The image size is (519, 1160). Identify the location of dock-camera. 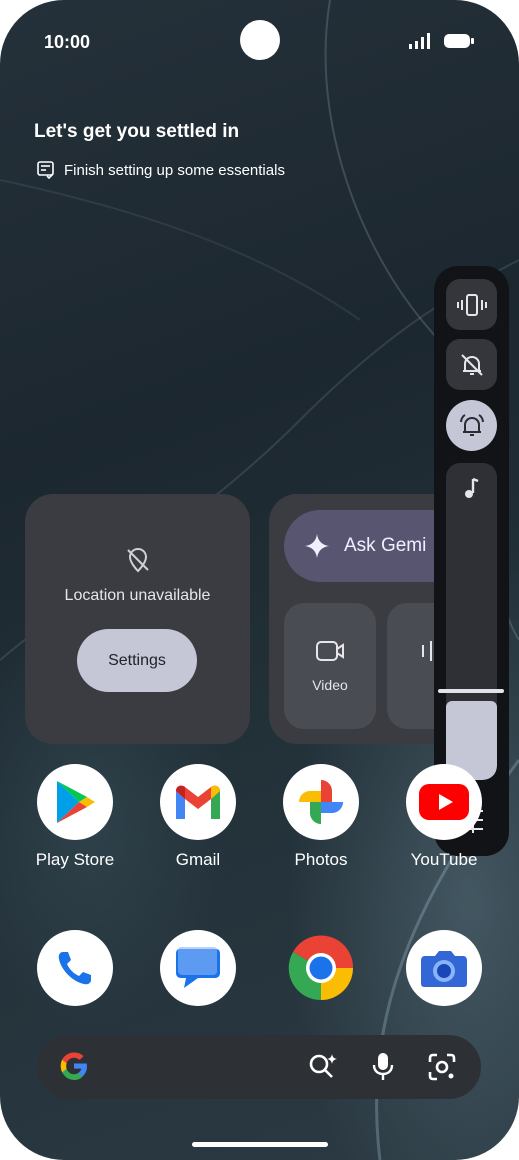
(444, 968).